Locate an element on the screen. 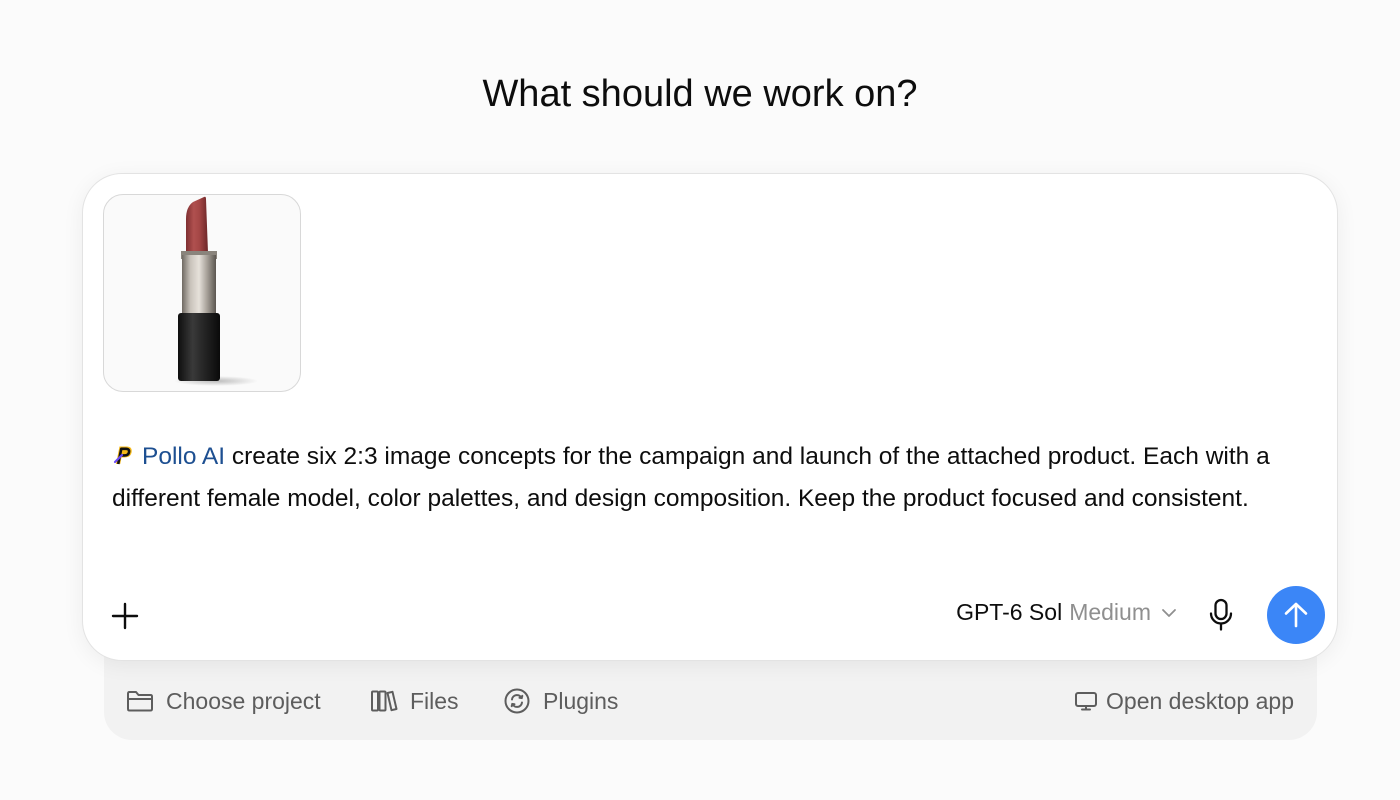 This screenshot has height=800, width=1400. files-label: Files is located at coordinates (434, 700).